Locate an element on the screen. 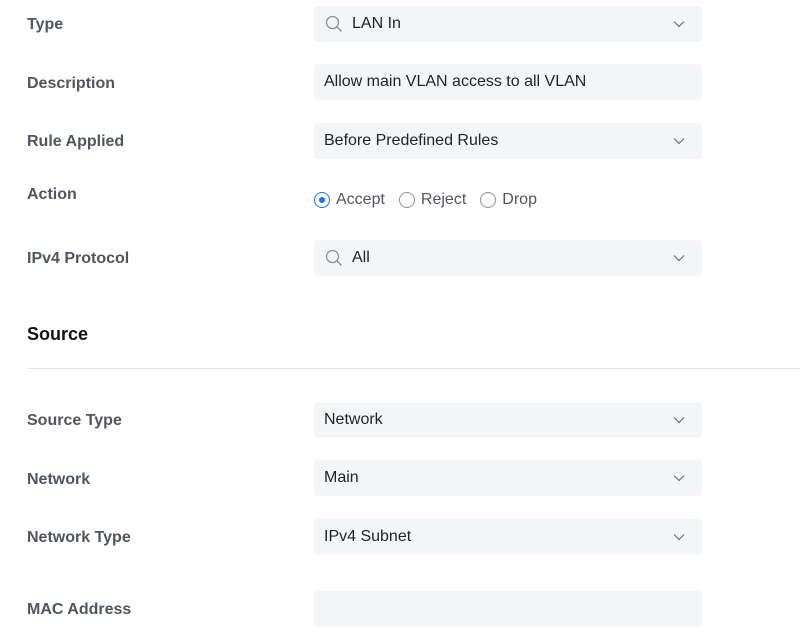 The width and height of the screenshot is (800, 640). rule-applied-value: Before Predefined Rules is located at coordinates (411, 140).